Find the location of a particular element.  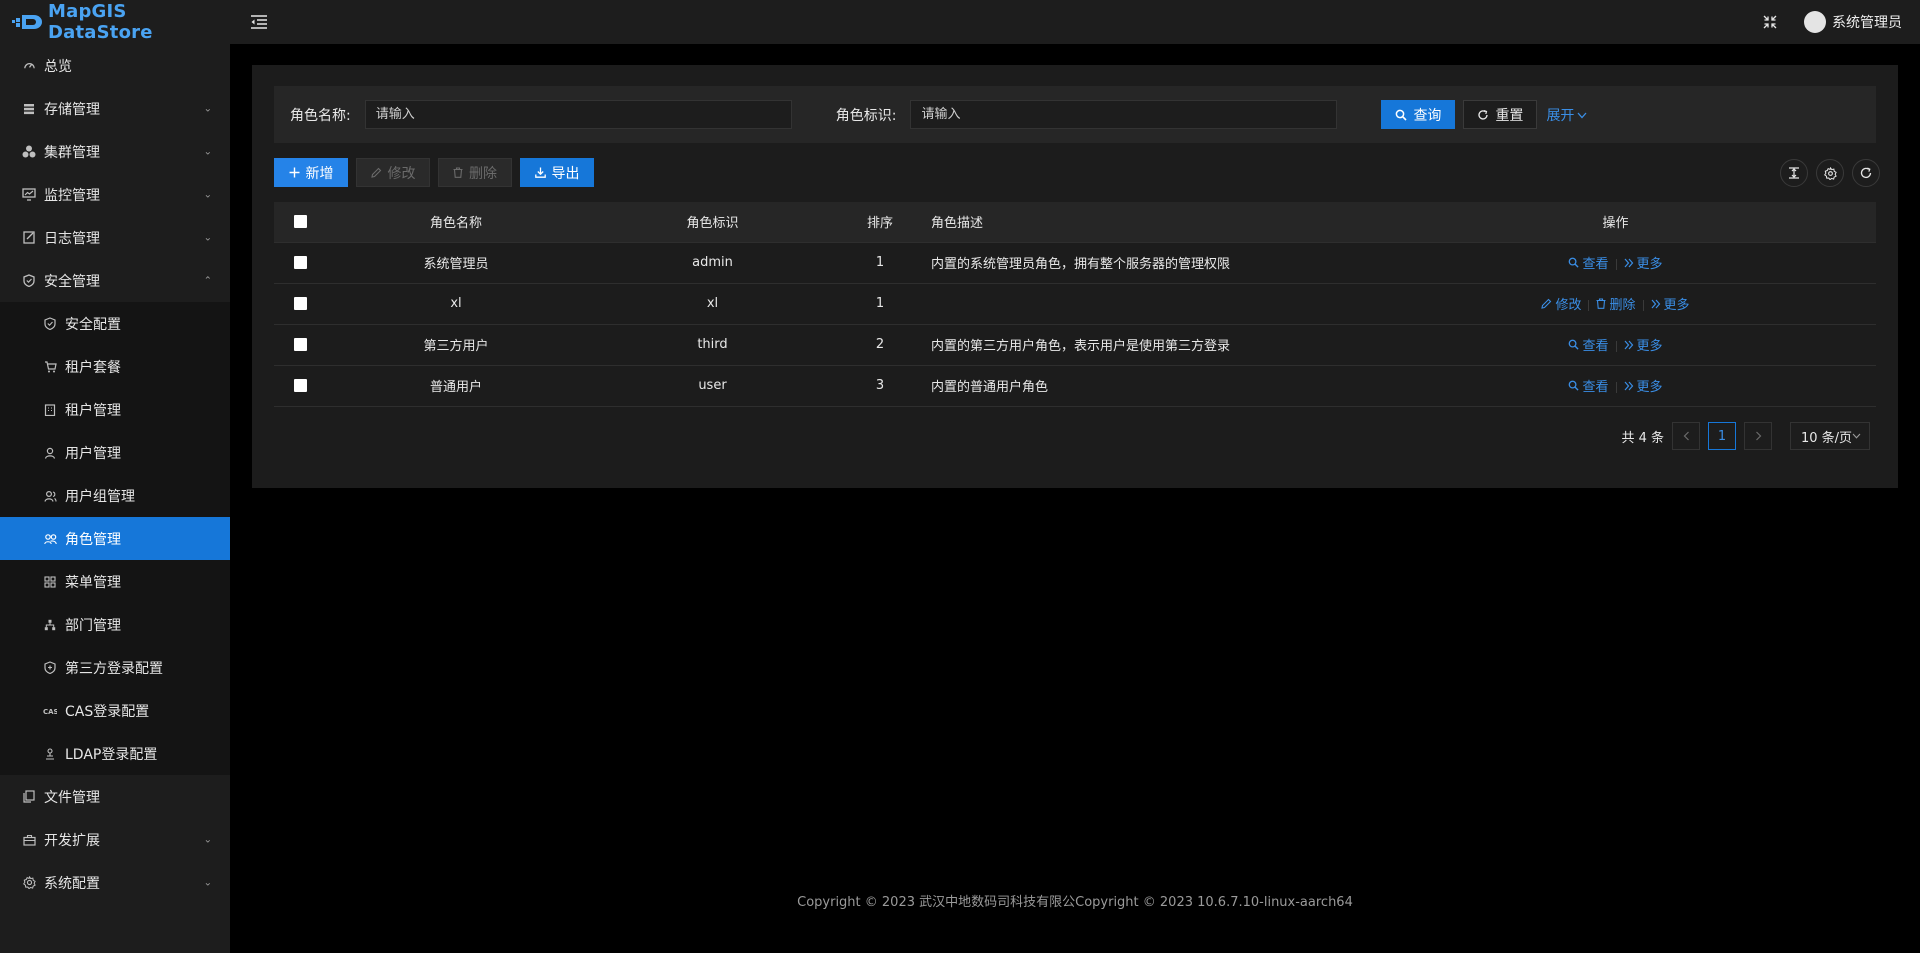

density-icon is located at coordinates (1794, 173).